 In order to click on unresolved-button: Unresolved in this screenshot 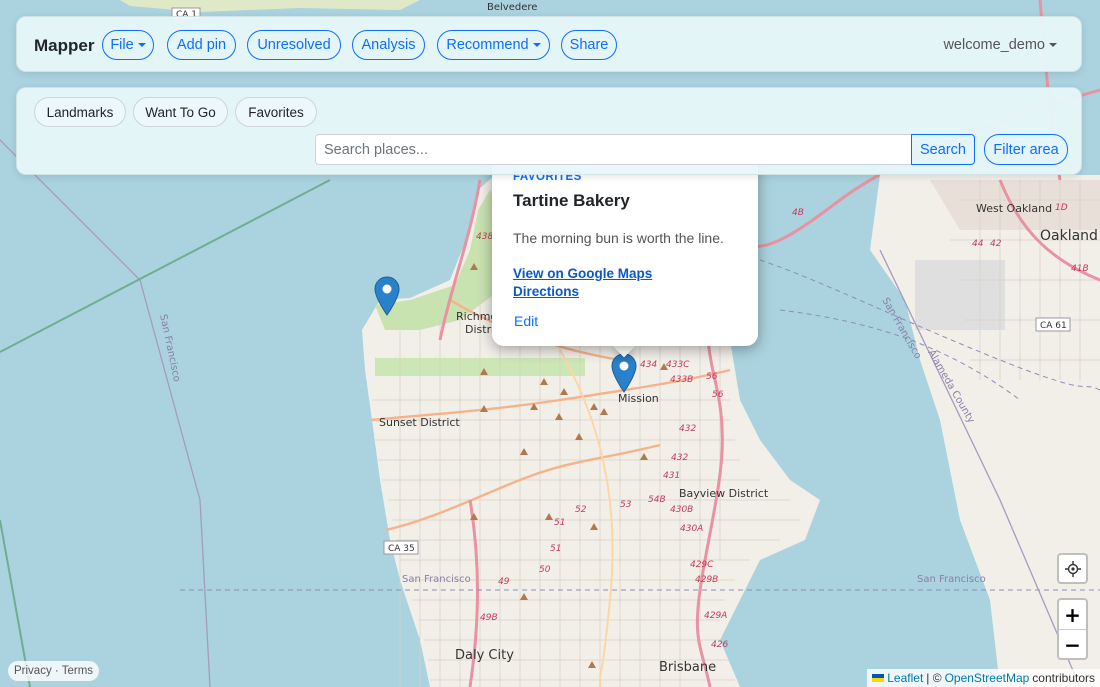, I will do `click(294, 45)`.